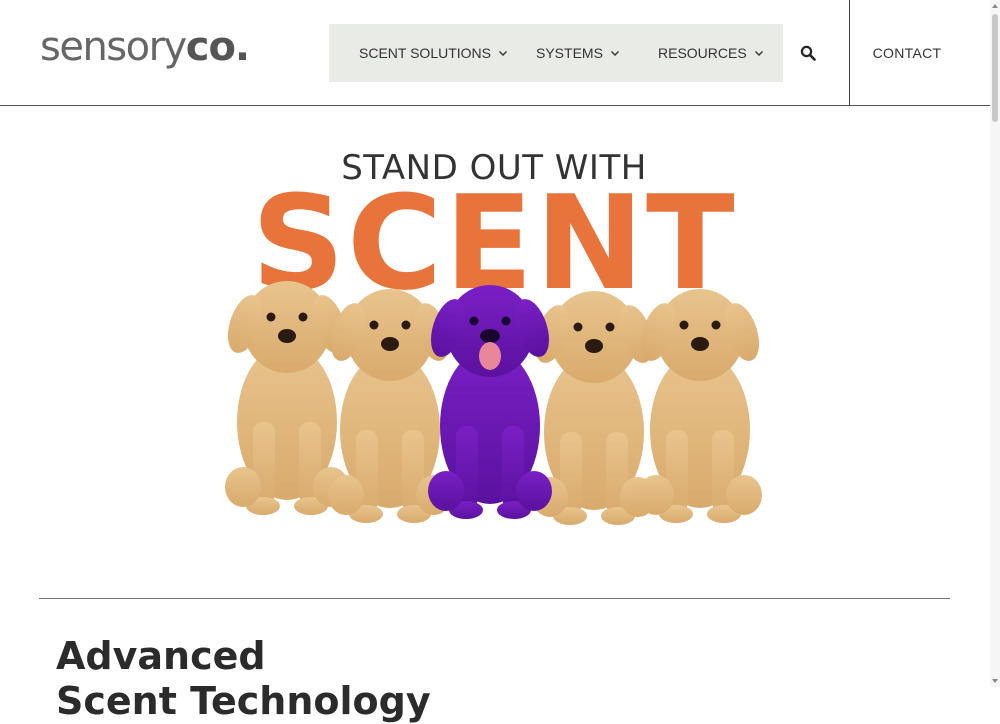 Image resolution: width=1000 pixels, height=724 pixels. What do you see at coordinates (995, 68) in the screenshot?
I see `scrollbar-thumb` at bounding box center [995, 68].